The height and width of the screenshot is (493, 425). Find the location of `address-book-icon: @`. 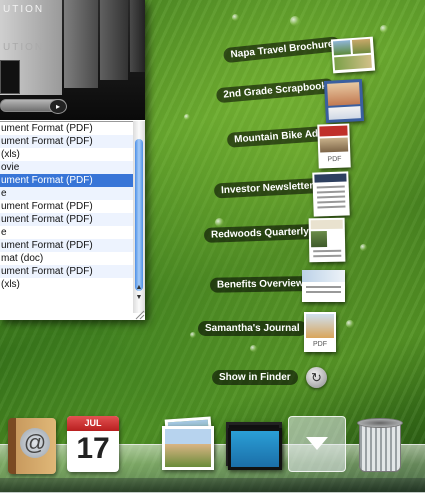

address-book-icon: @ is located at coordinates (32, 446).